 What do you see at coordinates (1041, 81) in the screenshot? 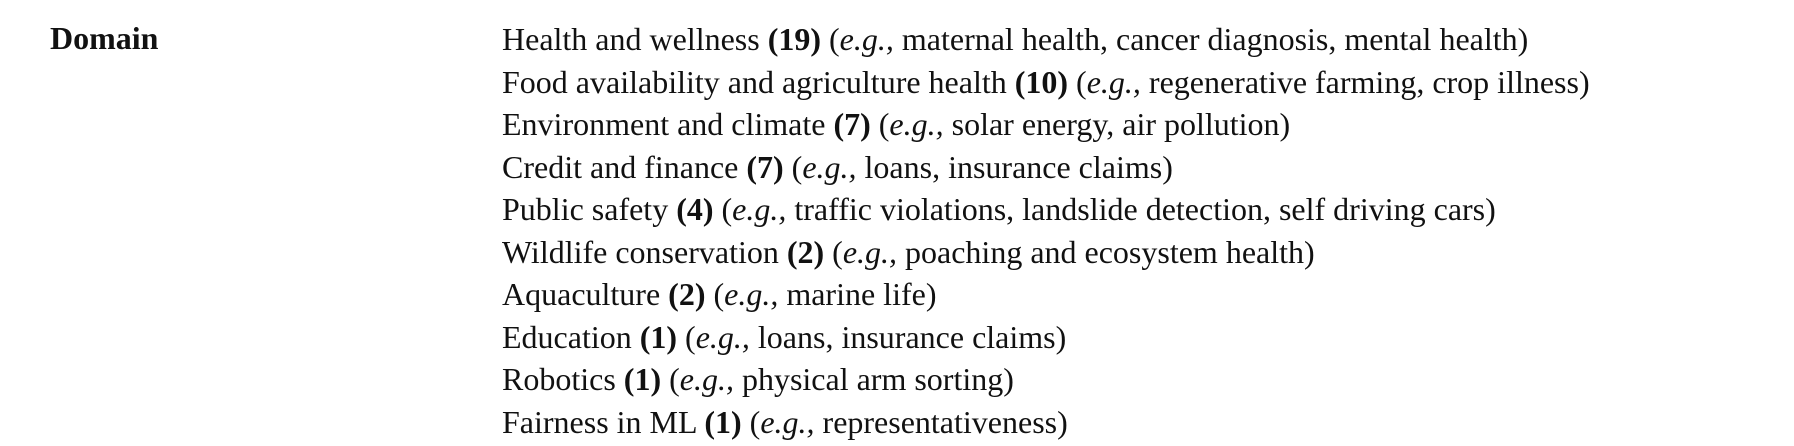
I see `domain-count: (10)` at bounding box center [1041, 81].